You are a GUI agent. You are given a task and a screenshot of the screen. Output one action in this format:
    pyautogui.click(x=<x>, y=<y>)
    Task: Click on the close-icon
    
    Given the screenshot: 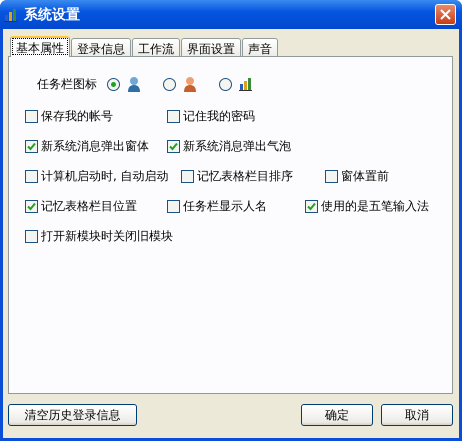 What is the action you would take?
    pyautogui.click(x=445, y=14)
    